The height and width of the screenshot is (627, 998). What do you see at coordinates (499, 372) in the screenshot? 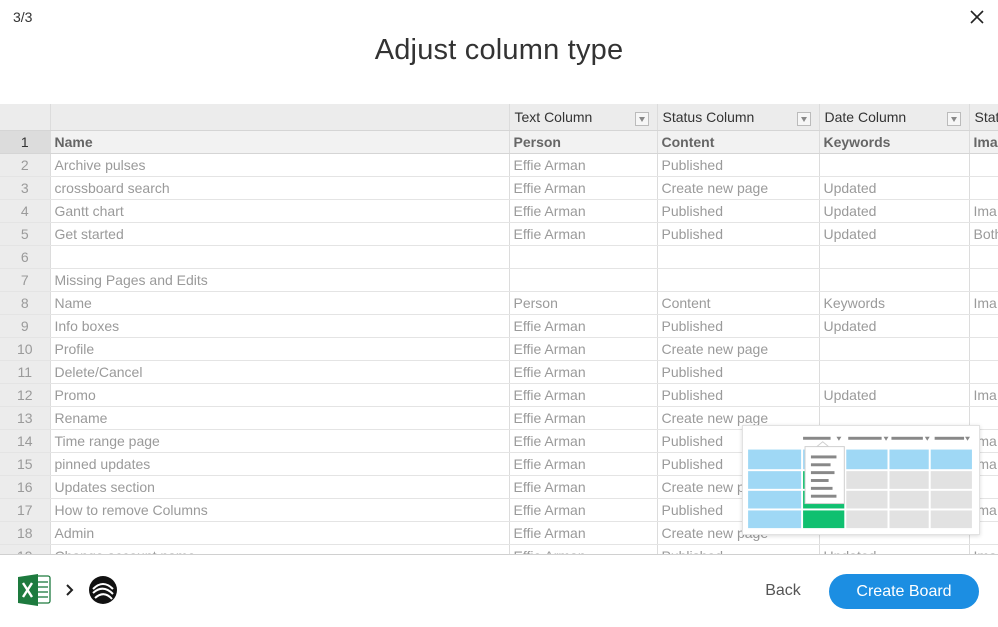
I see `table-row: 11 Delete/Cancel Effie Arman Published` at bounding box center [499, 372].